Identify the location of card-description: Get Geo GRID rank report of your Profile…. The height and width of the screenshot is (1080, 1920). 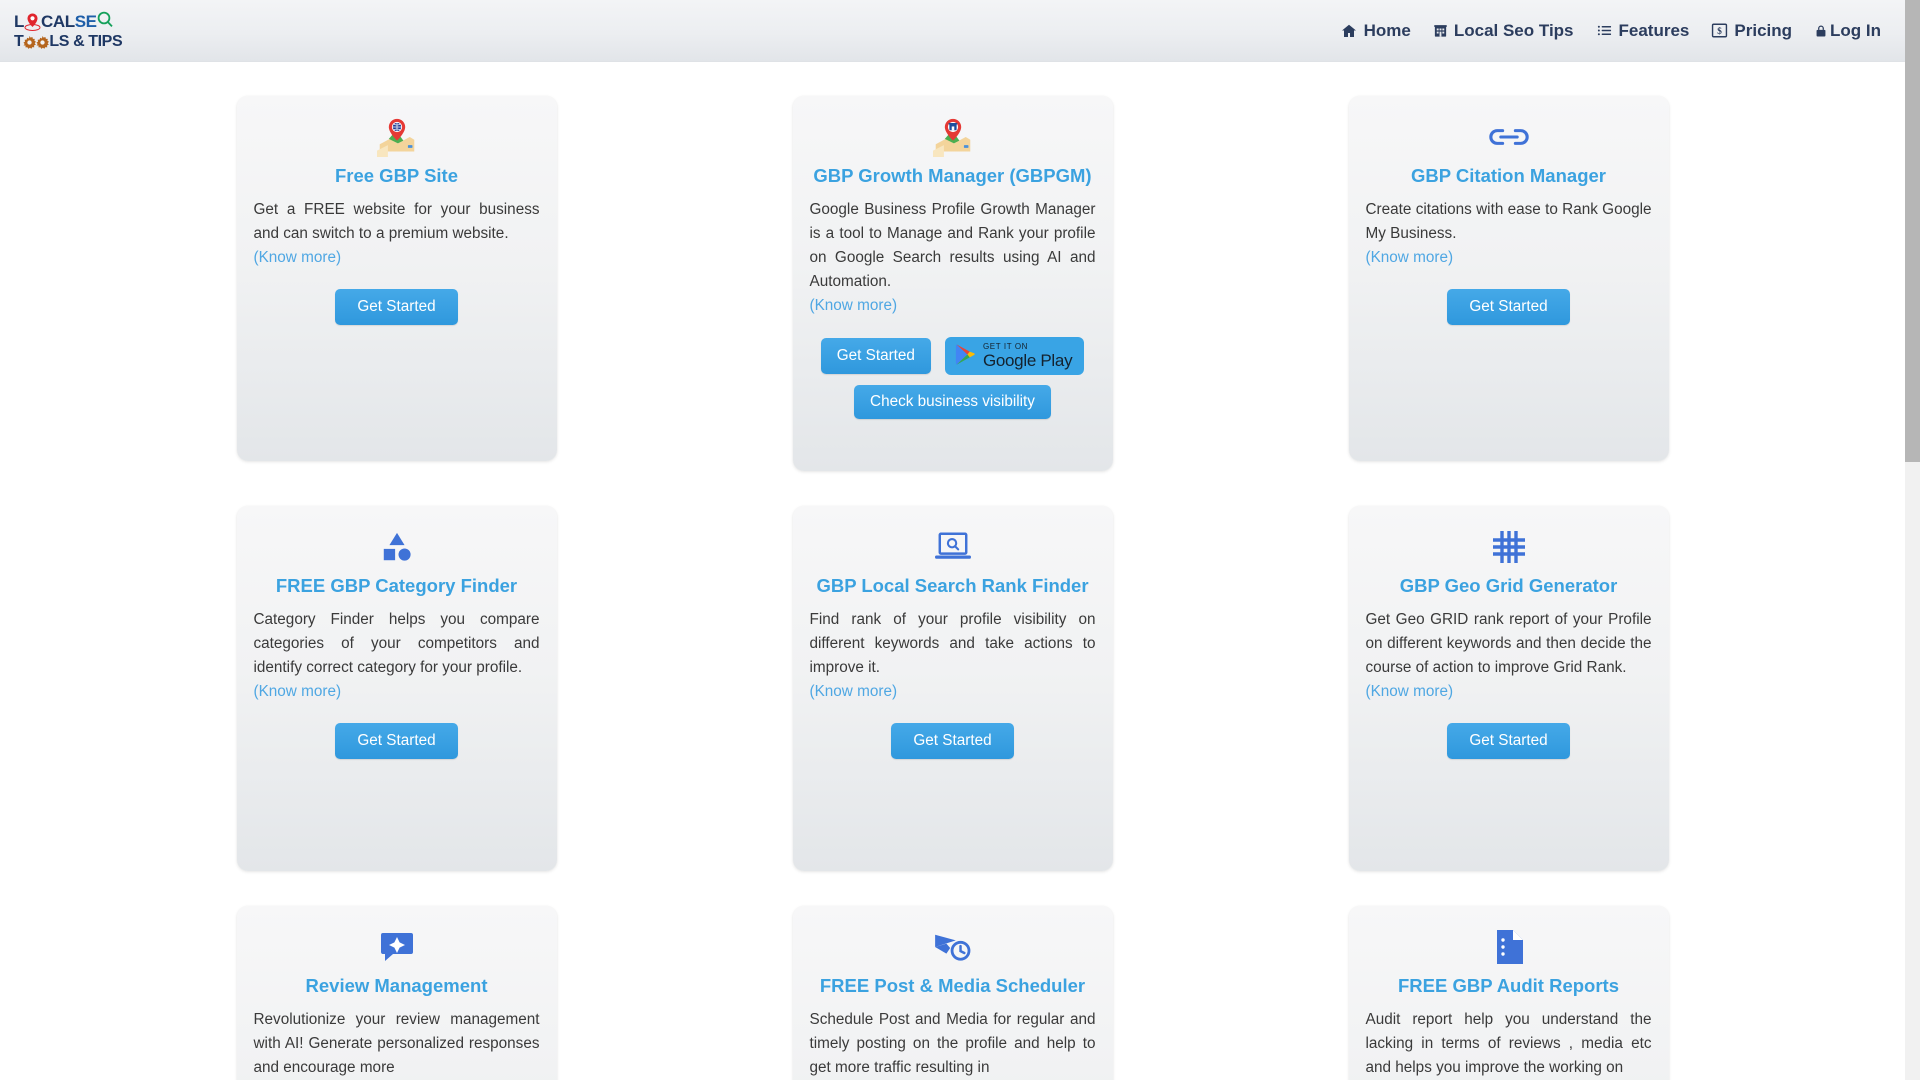
(1508, 644).